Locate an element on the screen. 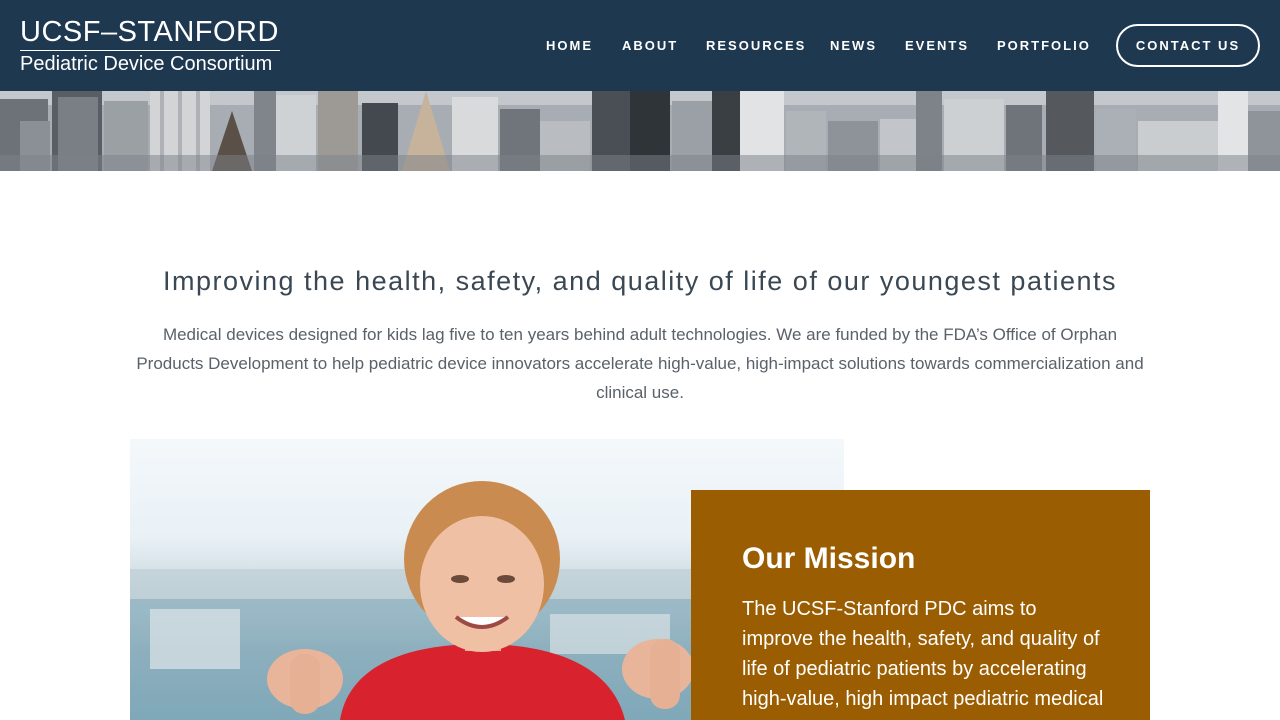 This screenshot has width=1280, height=720. logo-subtitle: Pediatric Device Consortium is located at coordinates (146, 64).